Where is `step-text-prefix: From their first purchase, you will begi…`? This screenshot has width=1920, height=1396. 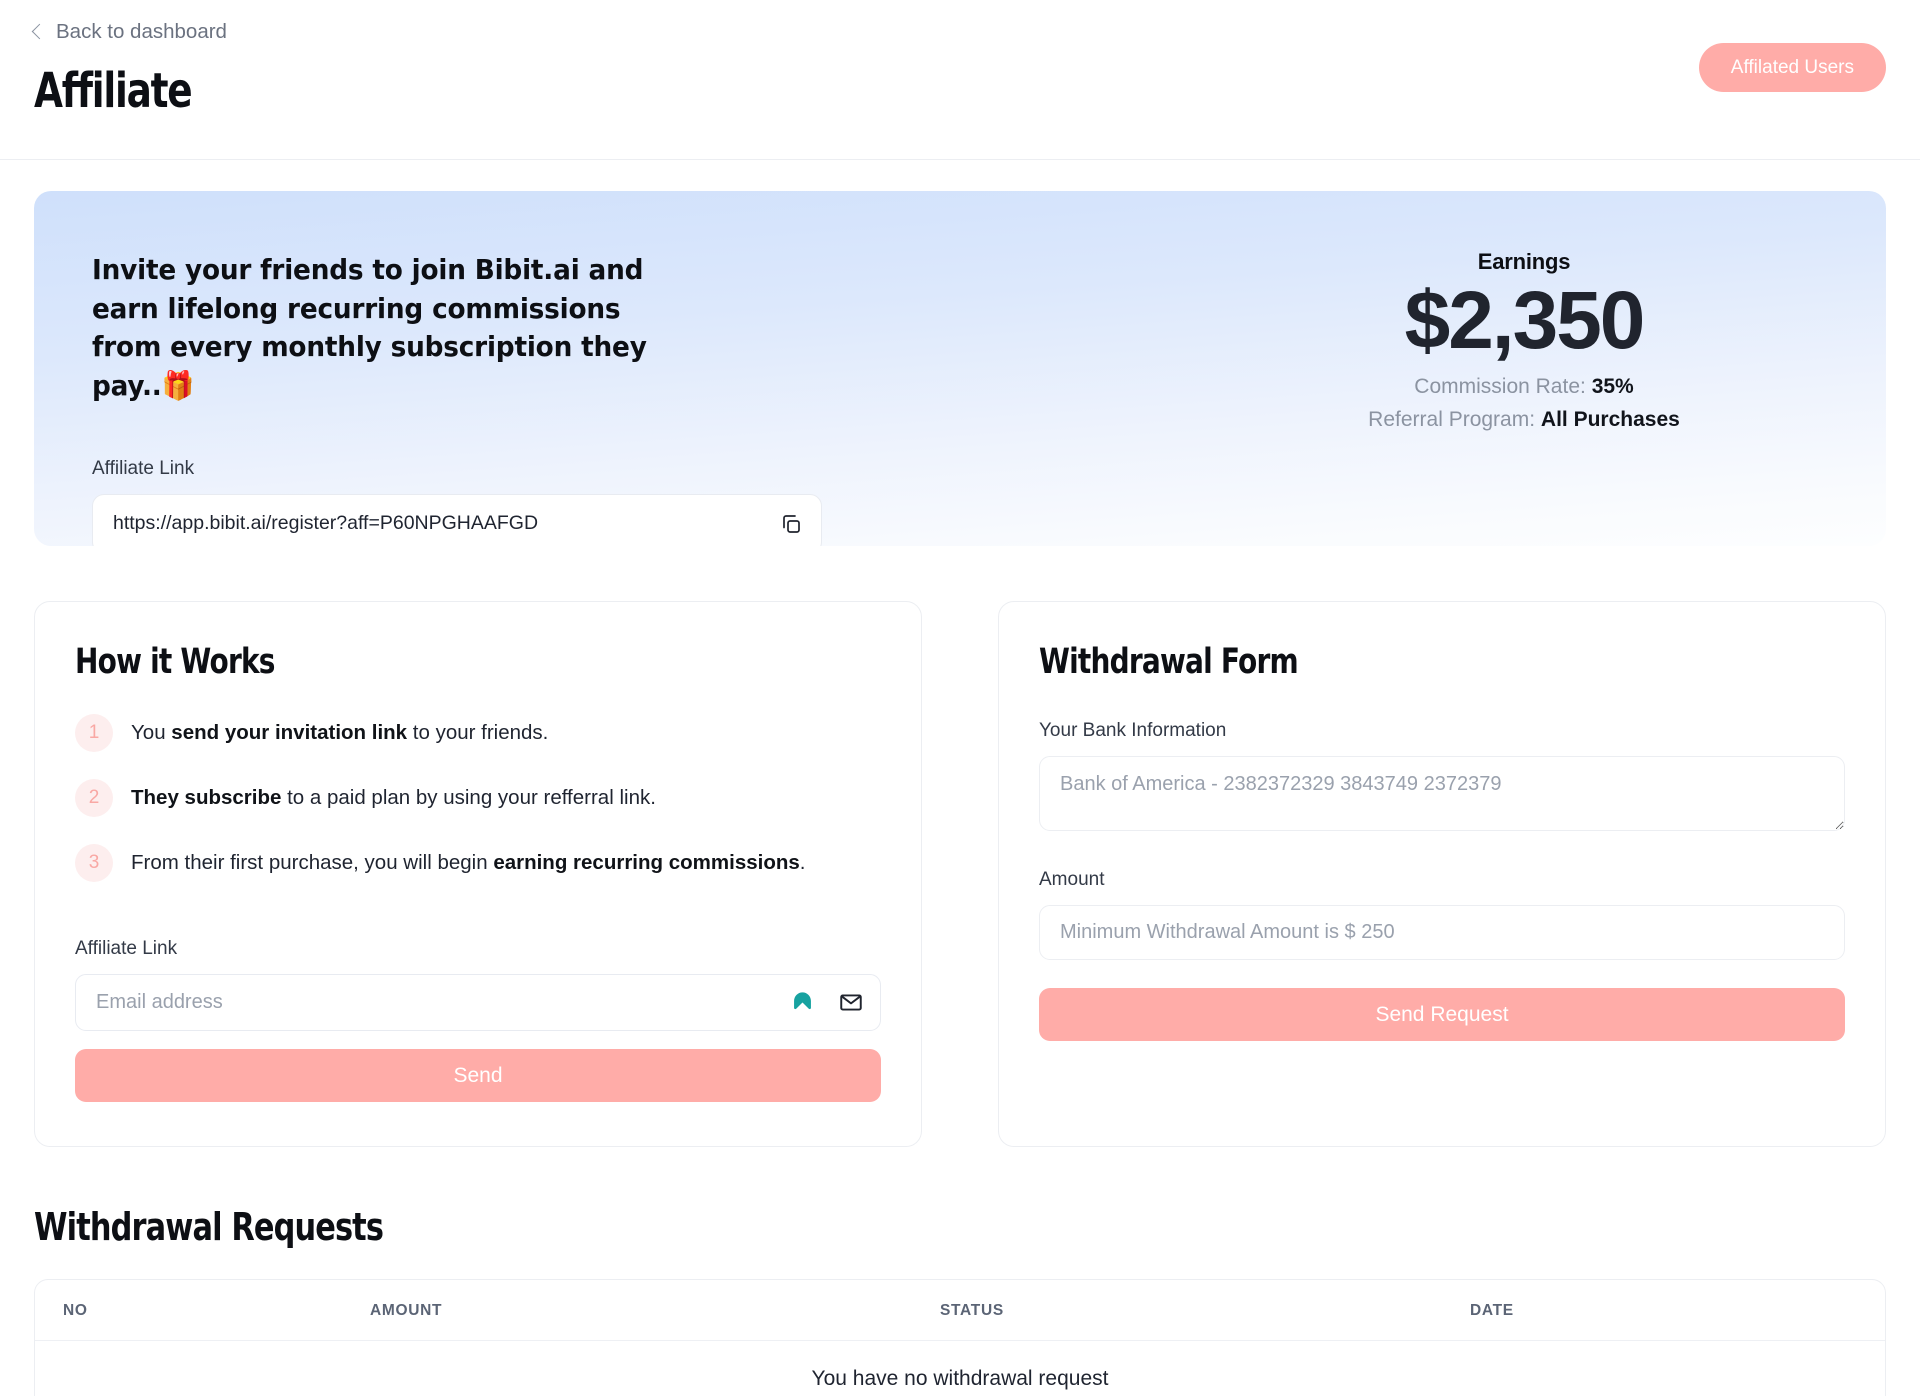 step-text-prefix: From their first purchase, you will begi… is located at coordinates (312, 862).